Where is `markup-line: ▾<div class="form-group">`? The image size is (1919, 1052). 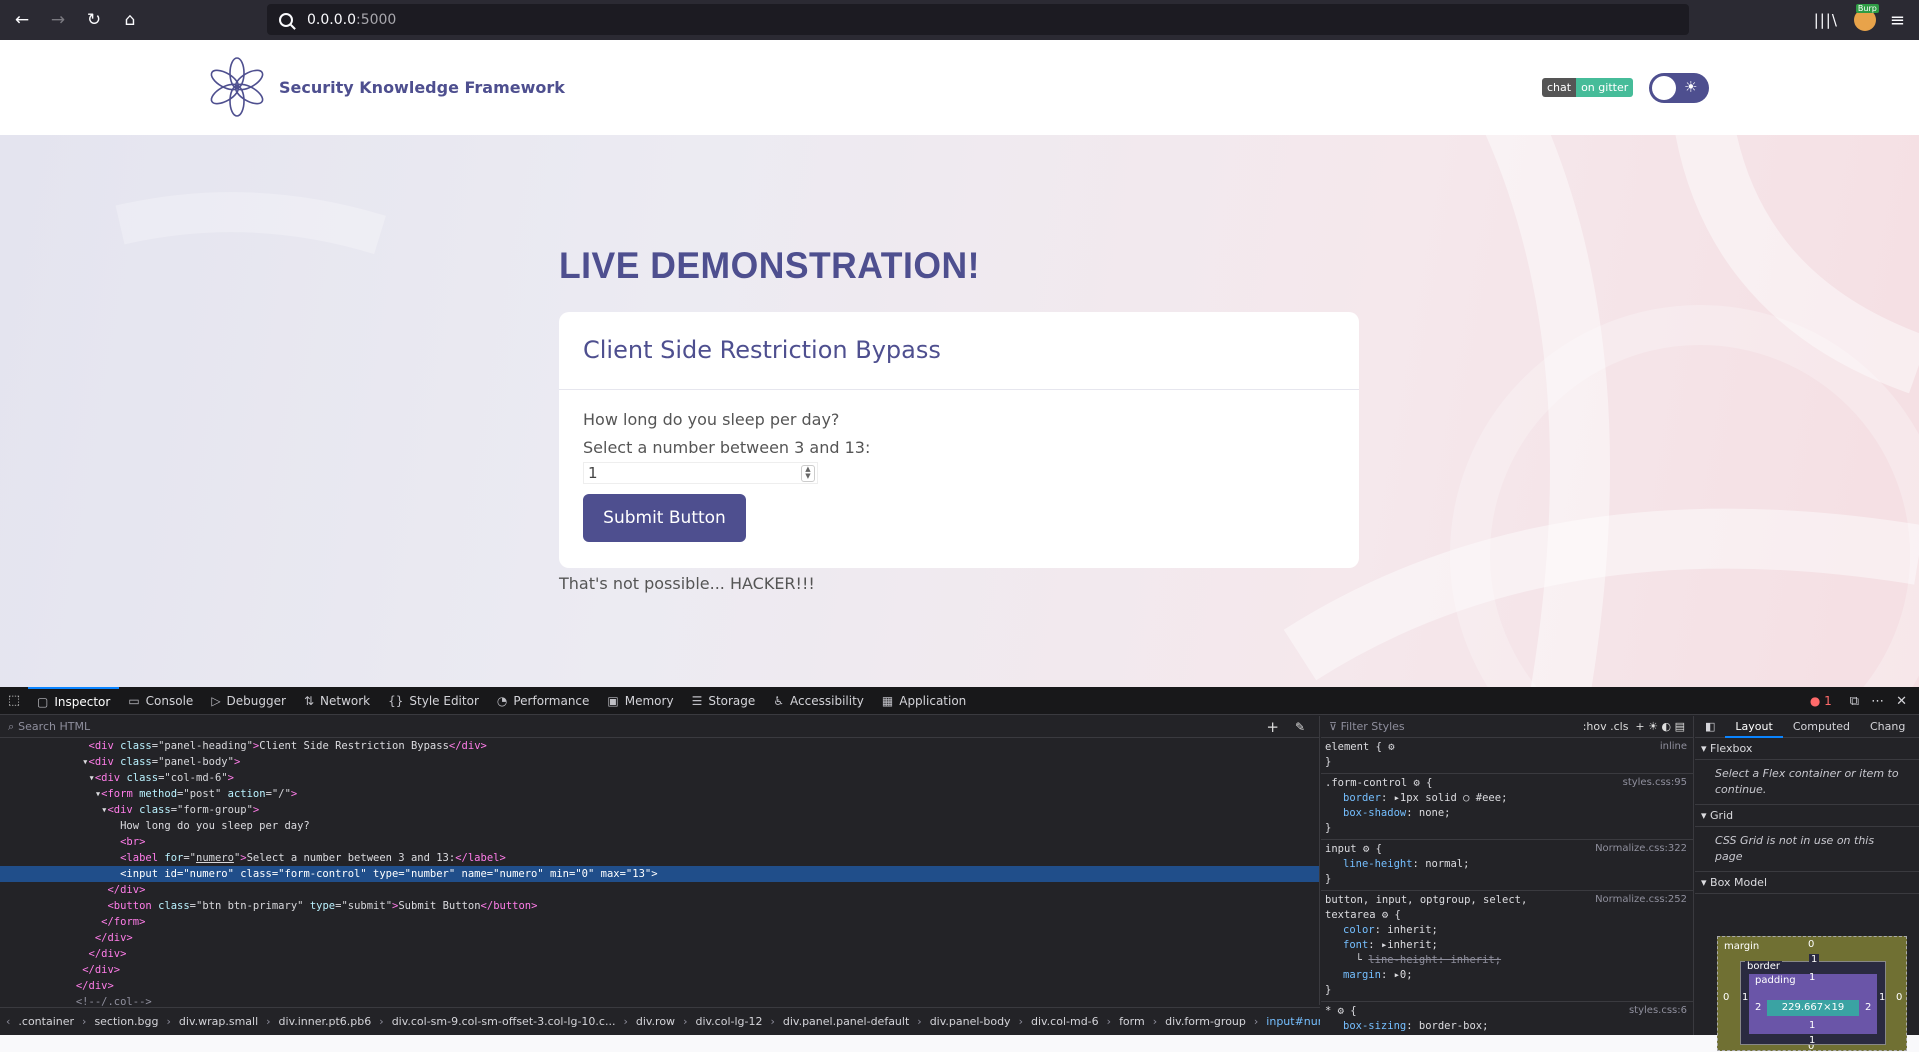
markup-line: ▾<div class="form-group"> is located at coordinates (659, 810).